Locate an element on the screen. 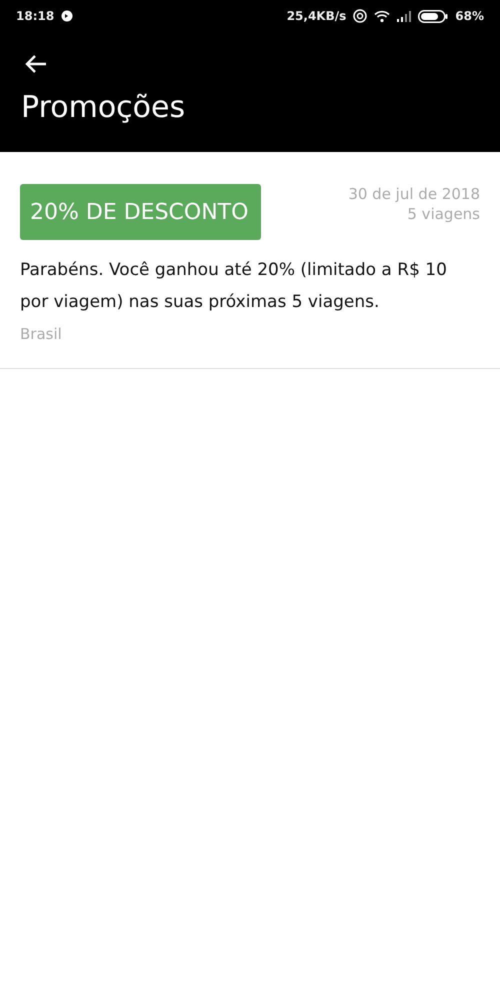 This screenshot has height=1000, width=500. network-speed: 25,4KB/s is located at coordinates (316, 16).